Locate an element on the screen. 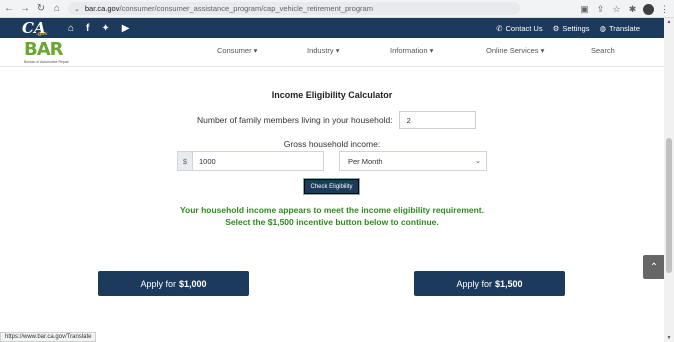  share-icon: ⇪ is located at coordinates (600, 9).